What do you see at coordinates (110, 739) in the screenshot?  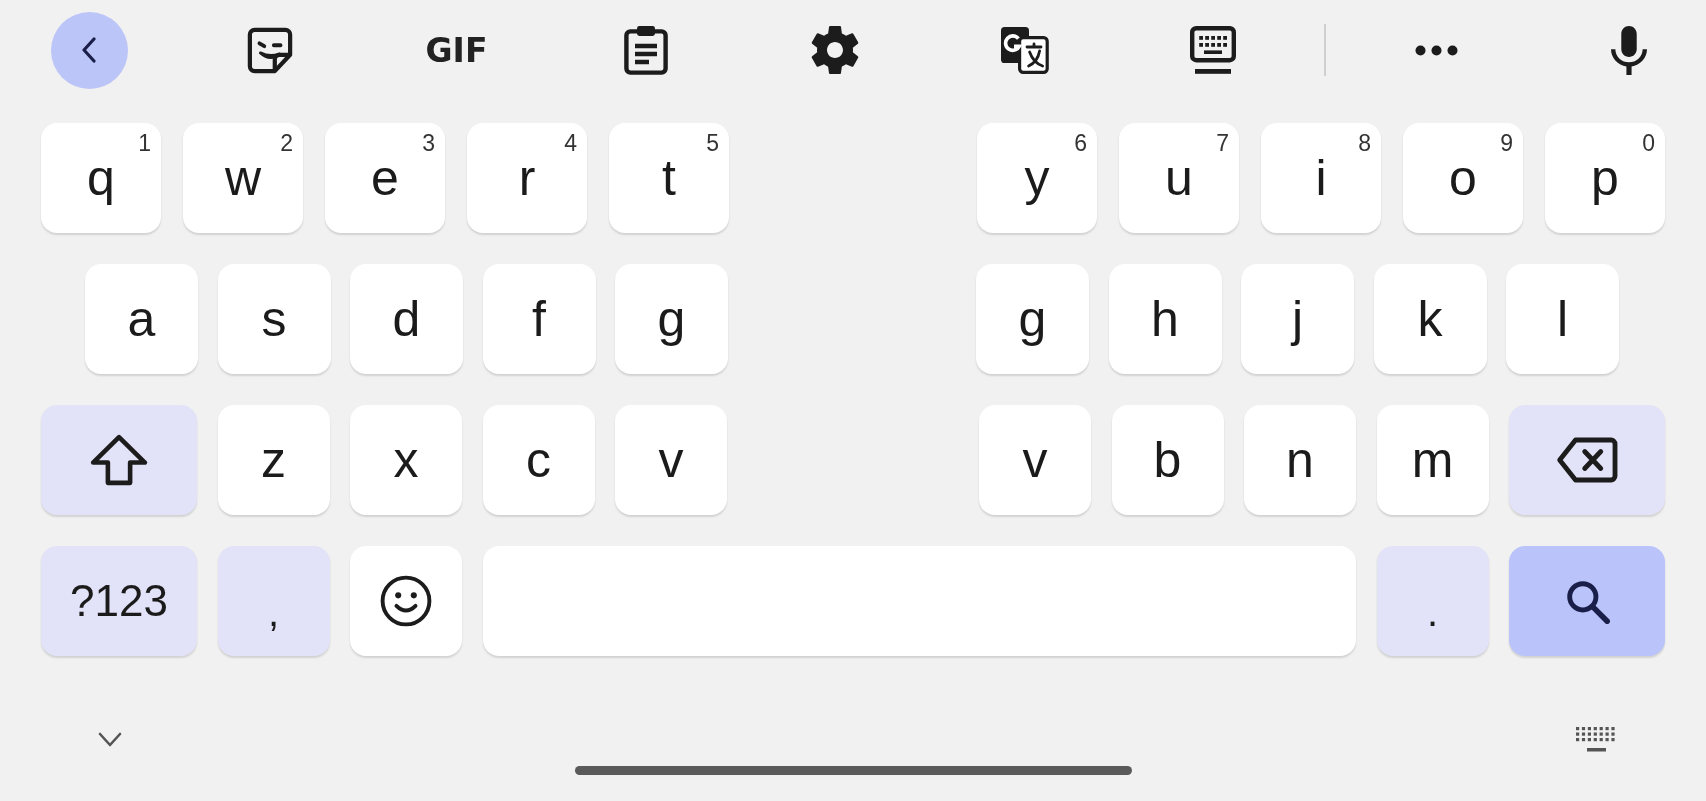 I see `chevron-down-icon` at bounding box center [110, 739].